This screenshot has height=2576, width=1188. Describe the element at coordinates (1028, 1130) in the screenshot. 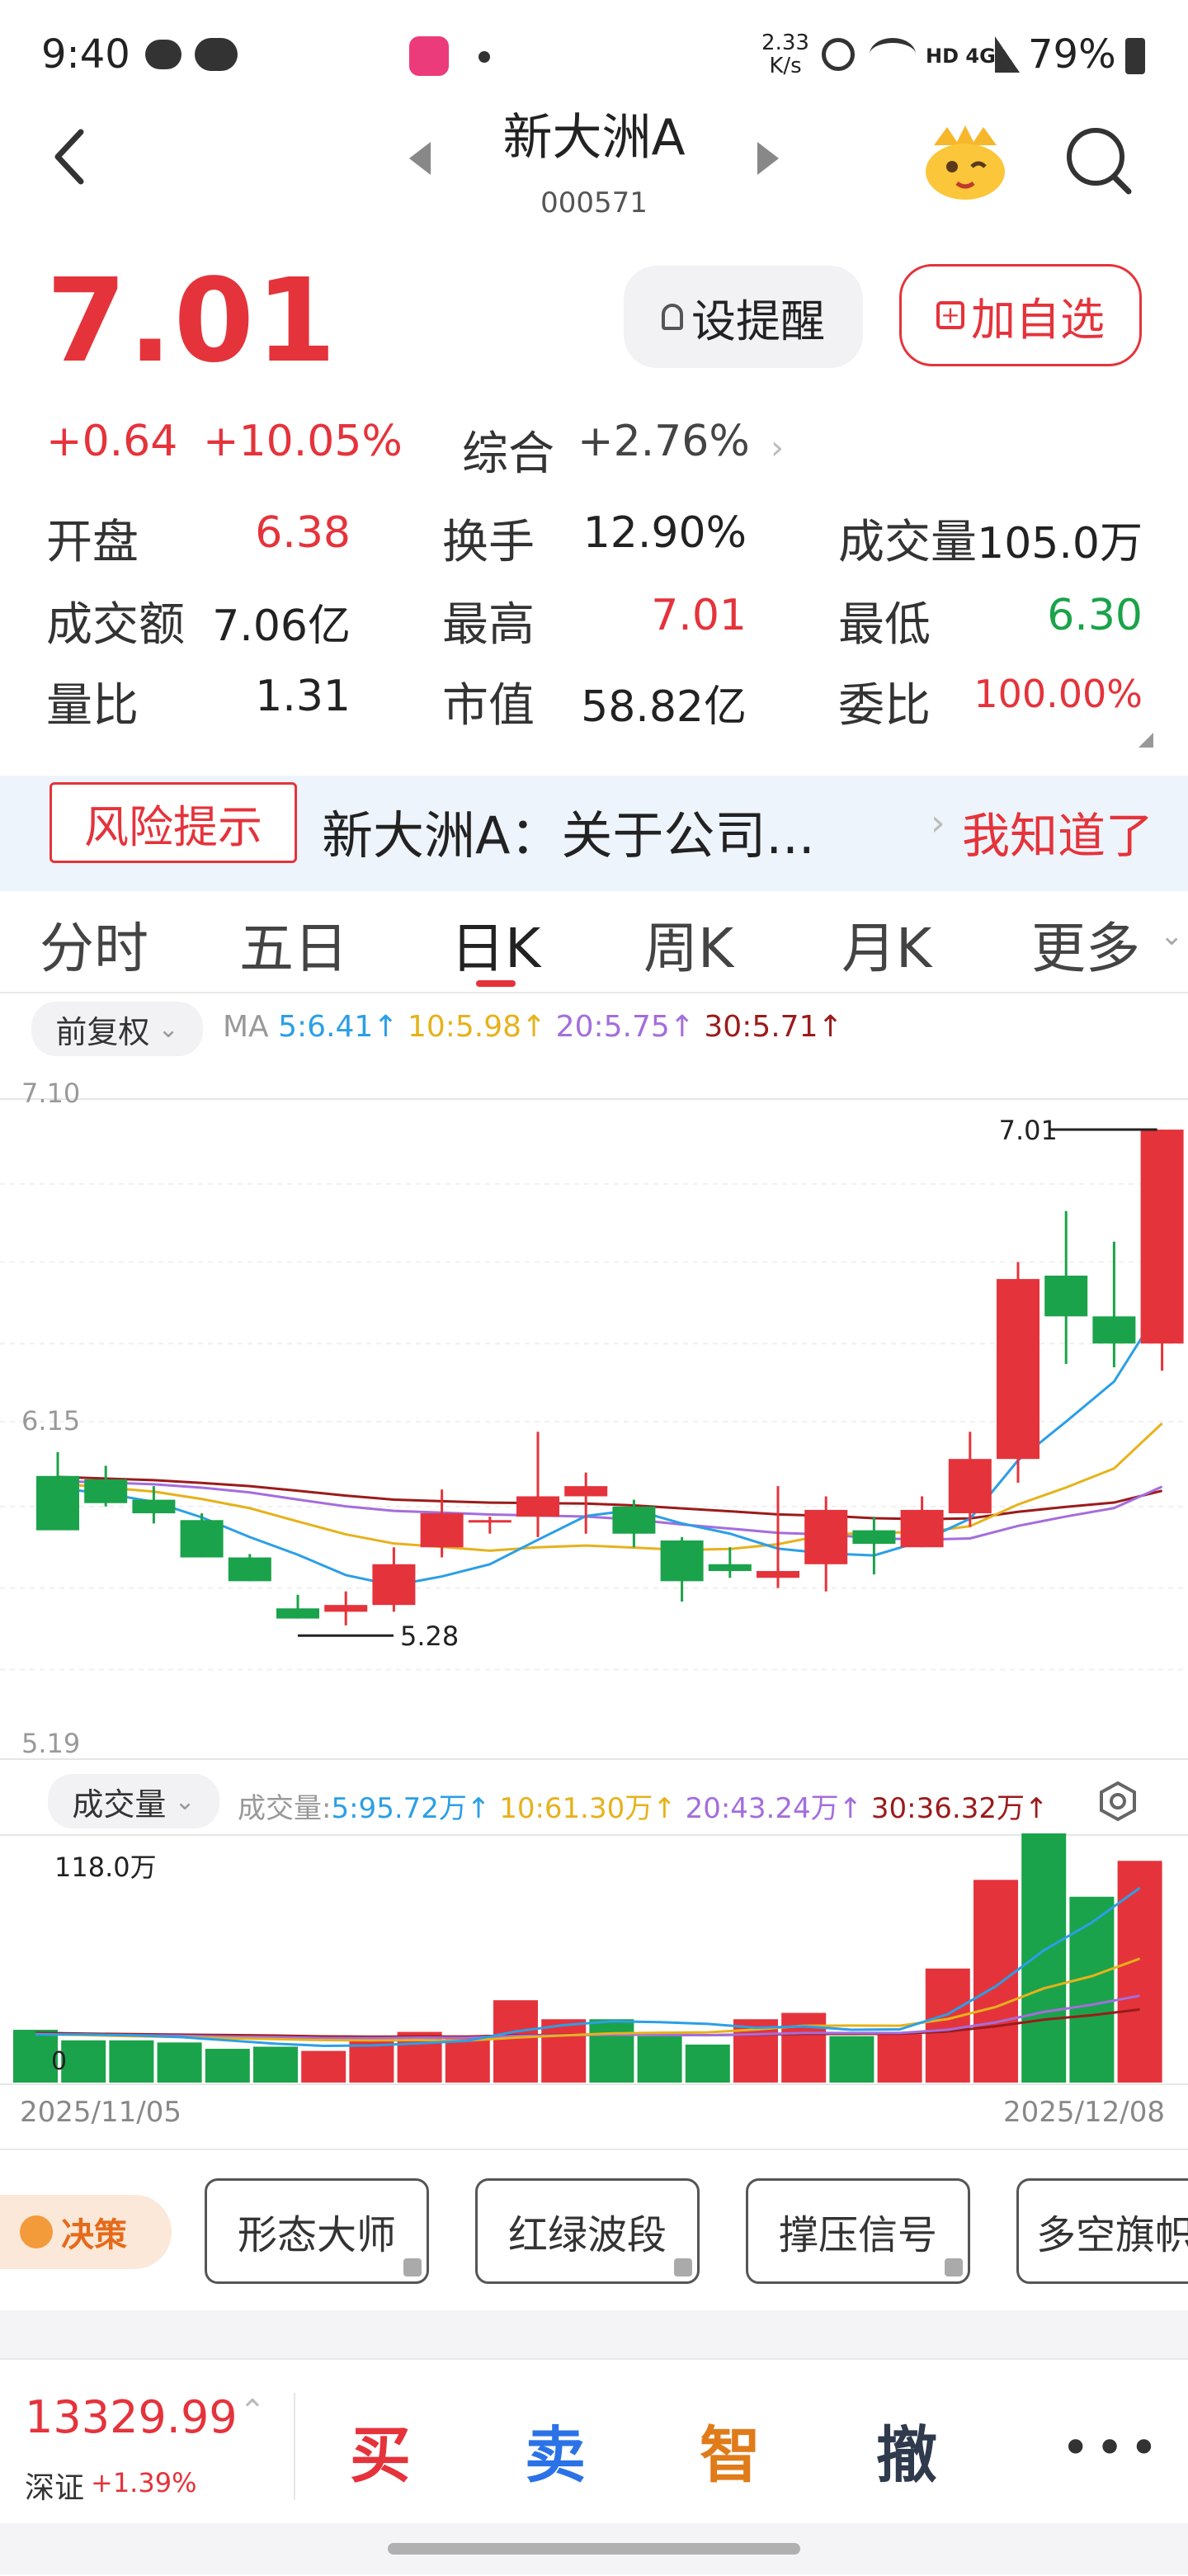

I see `high-marker-label: 7.01` at that location.